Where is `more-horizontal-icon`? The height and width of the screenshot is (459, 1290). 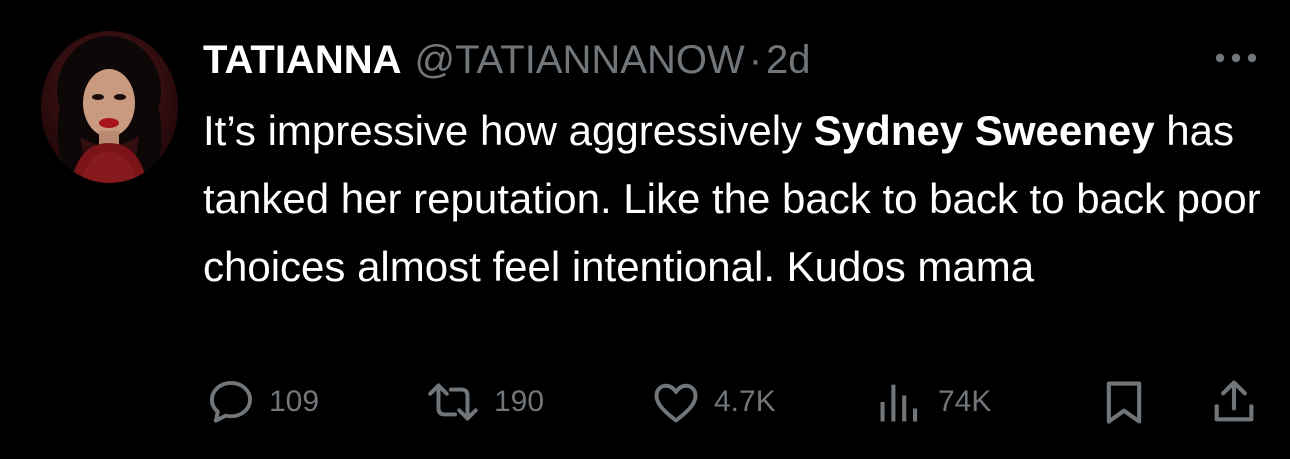 more-horizontal-icon is located at coordinates (1236, 58).